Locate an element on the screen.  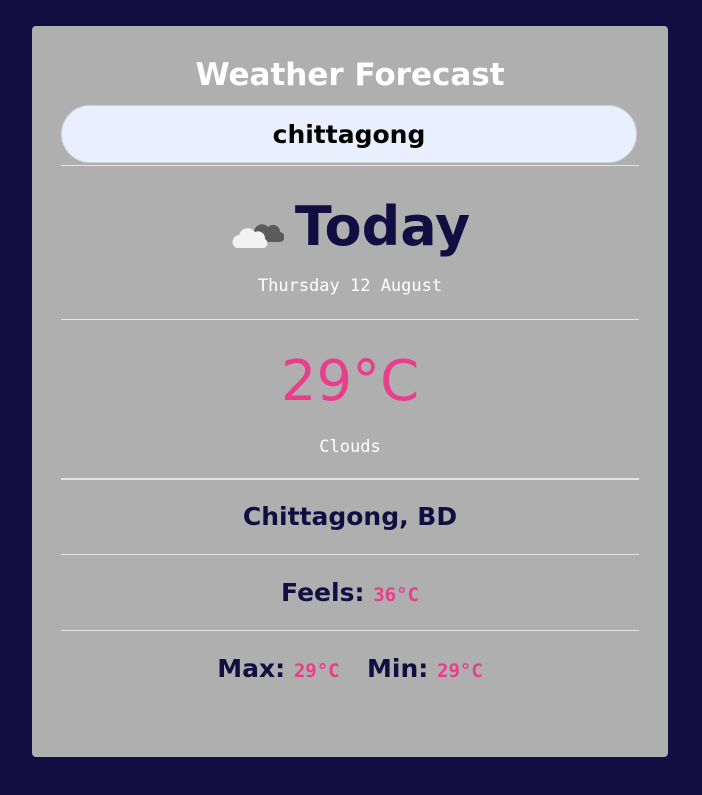
weather-condition: Clouds is located at coordinates (350, 447).